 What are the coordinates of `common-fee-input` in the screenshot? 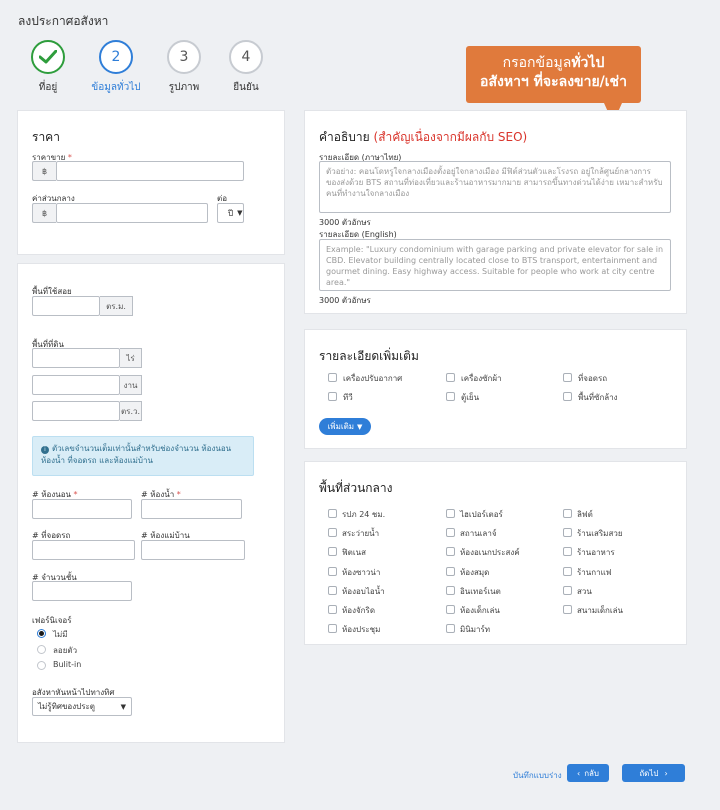 It's located at (132, 213).